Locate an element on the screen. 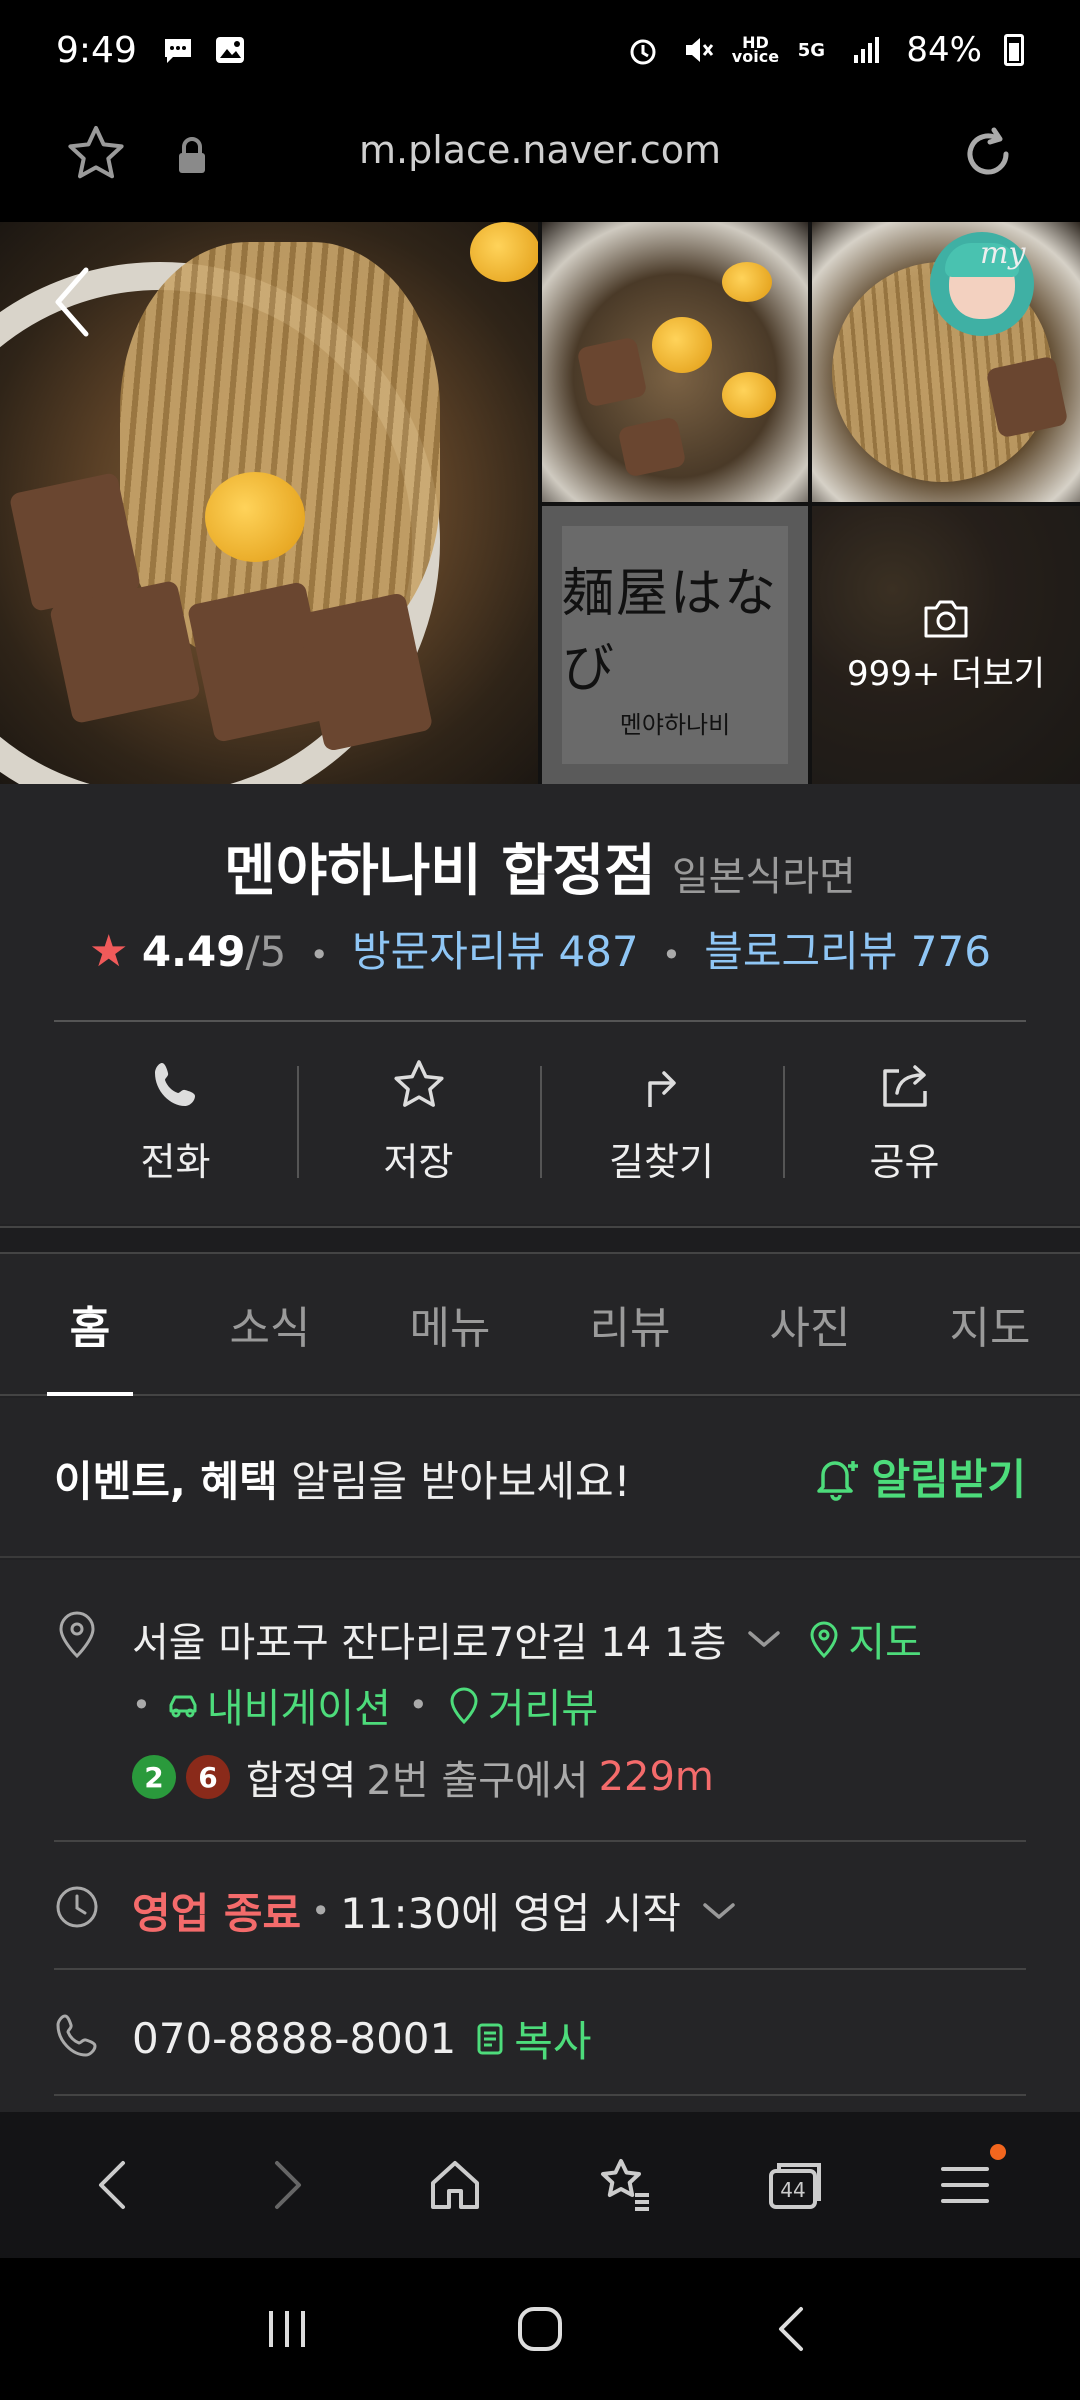  directions-label: 길찾기 is located at coordinates (661, 1161).